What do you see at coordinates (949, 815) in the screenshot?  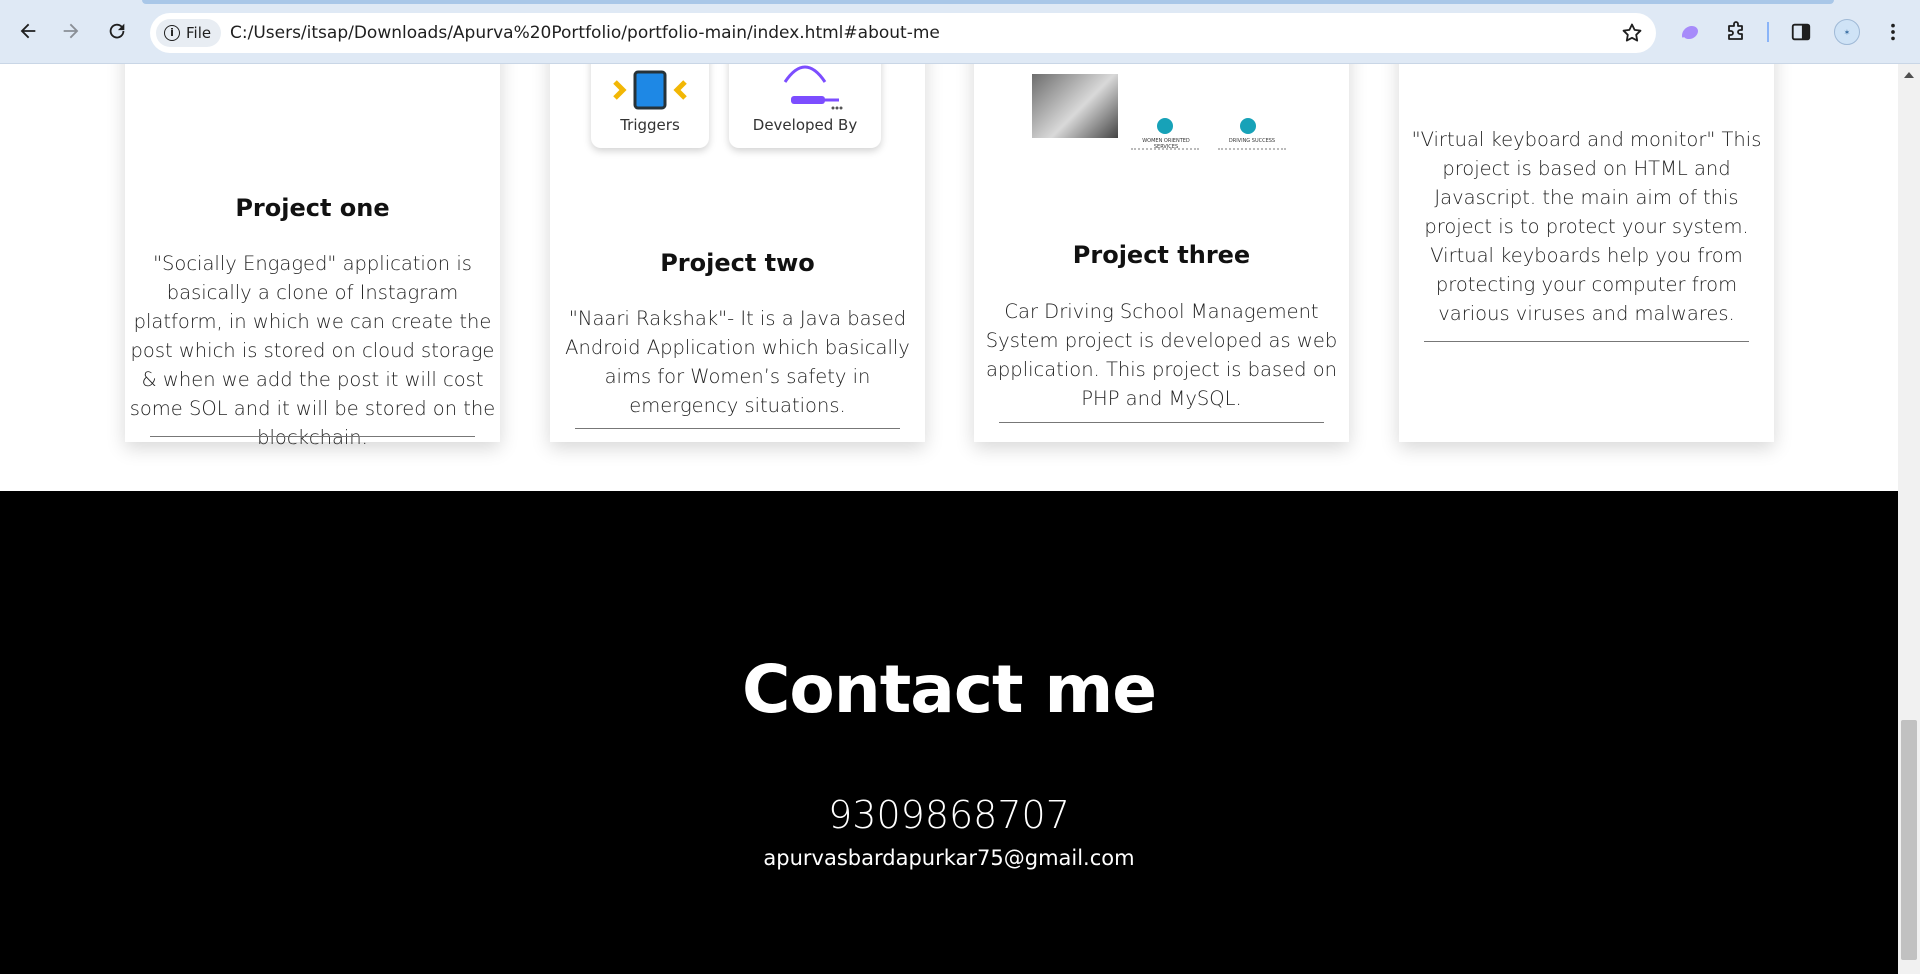 I see `contact-phone: 9309868707` at bounding box center [949, 815].